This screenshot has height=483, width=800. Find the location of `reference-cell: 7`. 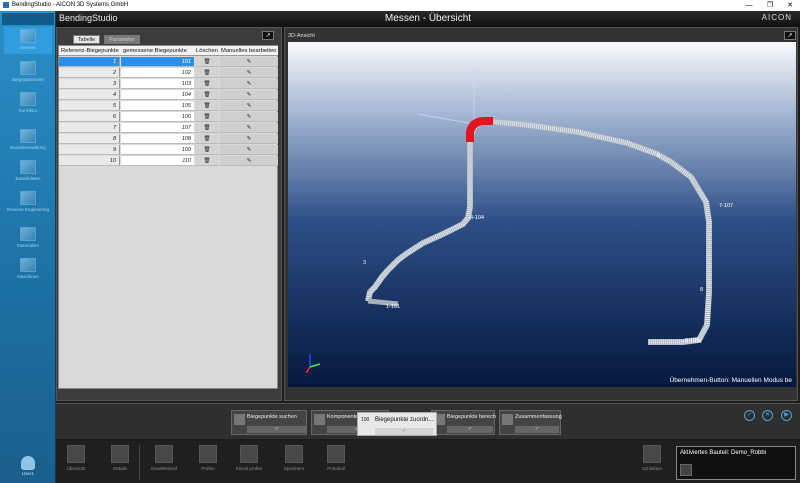

reference-cell: 7 is located at coordinates (89, 128).